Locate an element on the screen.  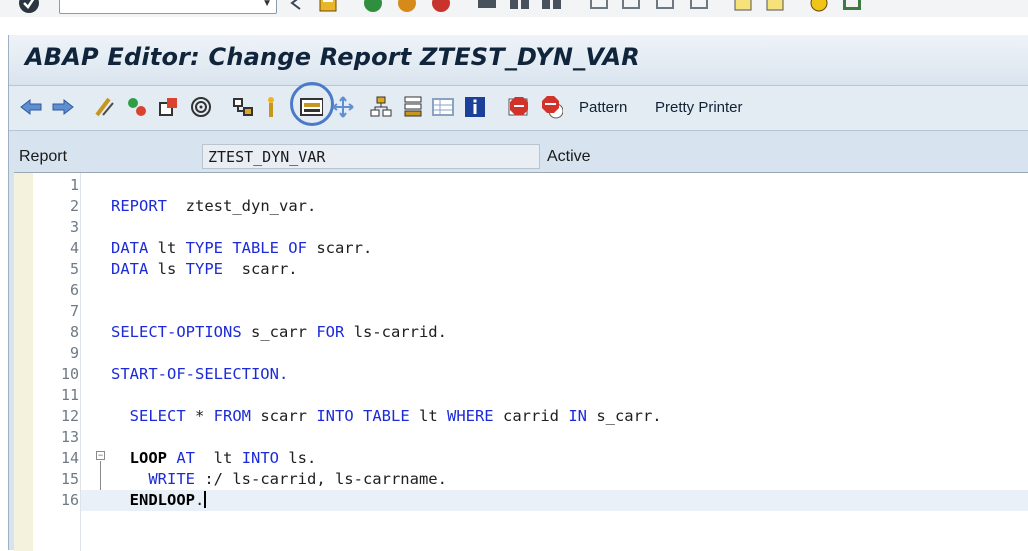
active-inactive-icon is located at coordinates (137, 107).